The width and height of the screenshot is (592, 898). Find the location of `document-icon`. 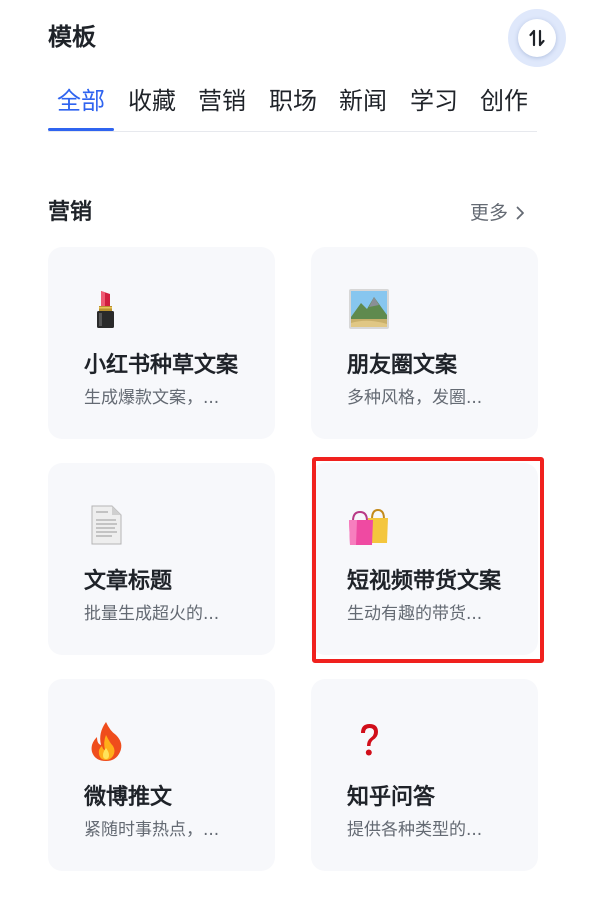

document-icon is located at coordinates (106, 525).